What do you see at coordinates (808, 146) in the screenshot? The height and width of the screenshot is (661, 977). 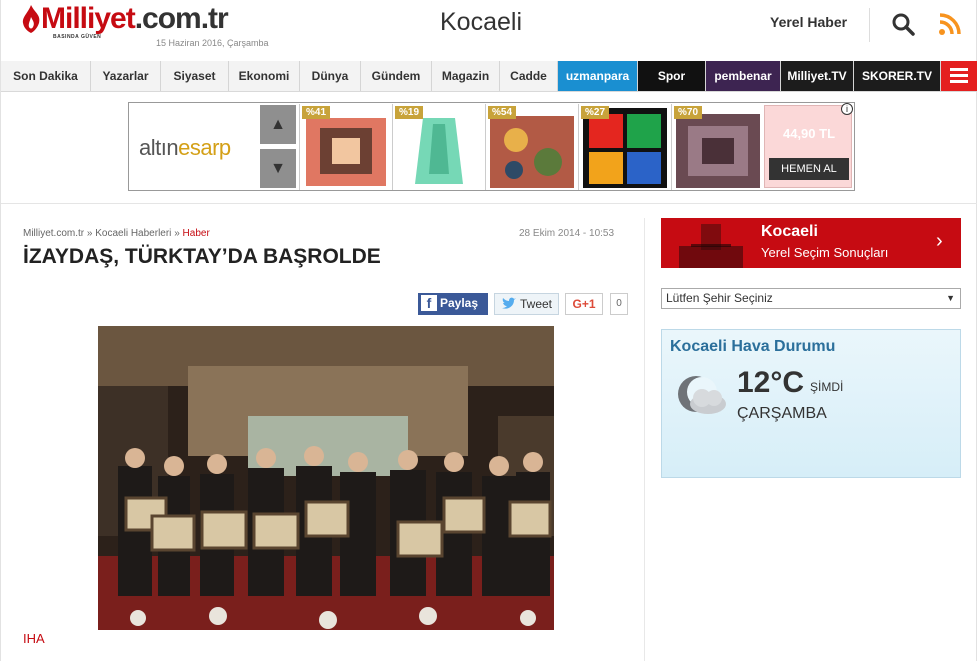 I see `ad-price-box: 44,90 TL HEMEN AL` at bounding box center [808, 146].